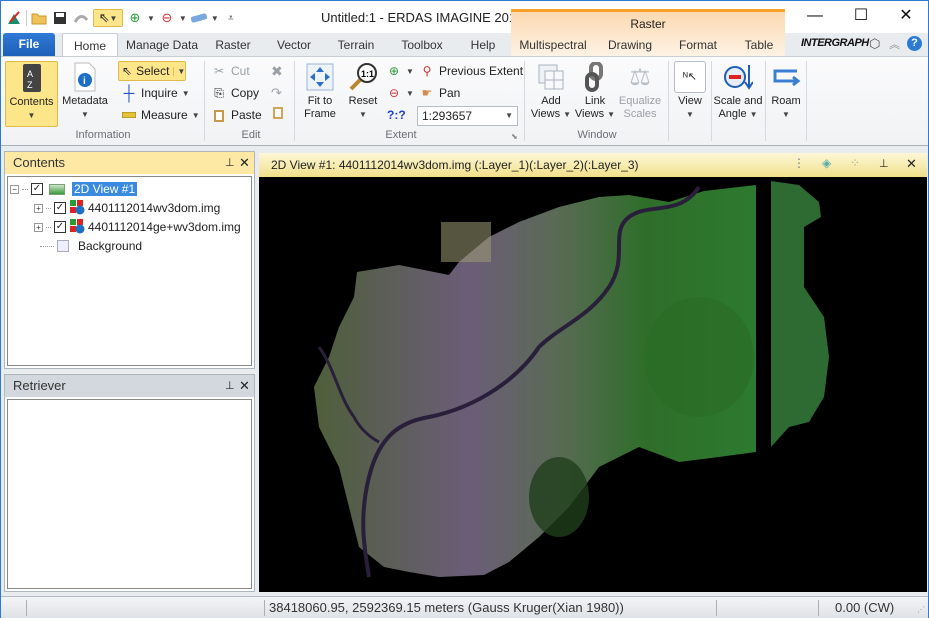 The image size is (929, 618). I want to click on reset-magnifier-1to1-icon: 1:1, so click(363, 77).